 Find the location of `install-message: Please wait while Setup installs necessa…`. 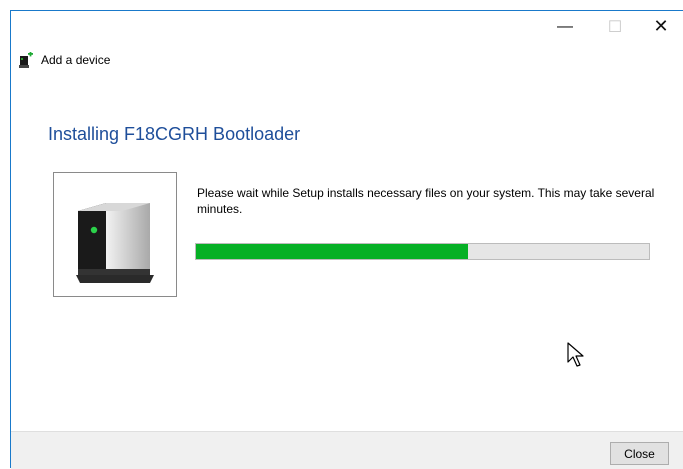

install-message: Please wait while Setup installs necessa… is located at coordinates (426, 201).